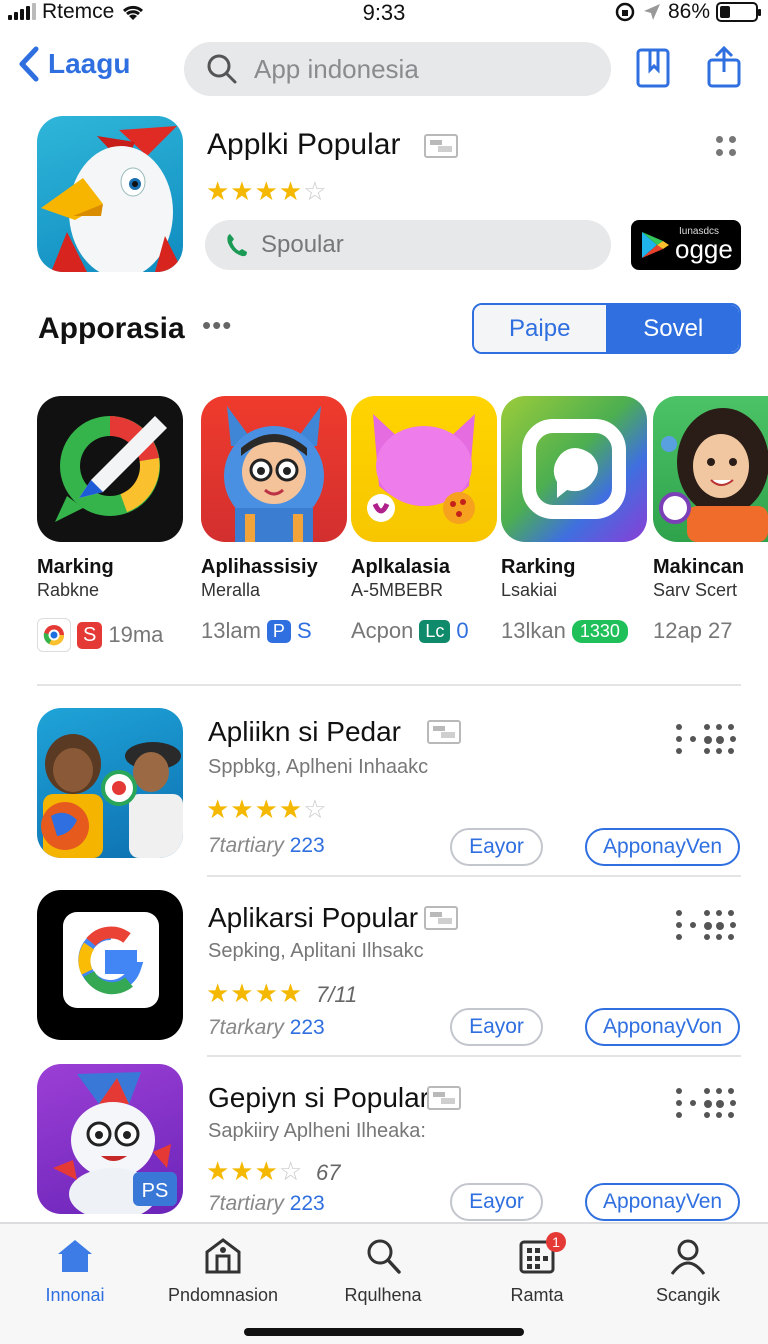  I want to click on search-bar, so click(397, 69).